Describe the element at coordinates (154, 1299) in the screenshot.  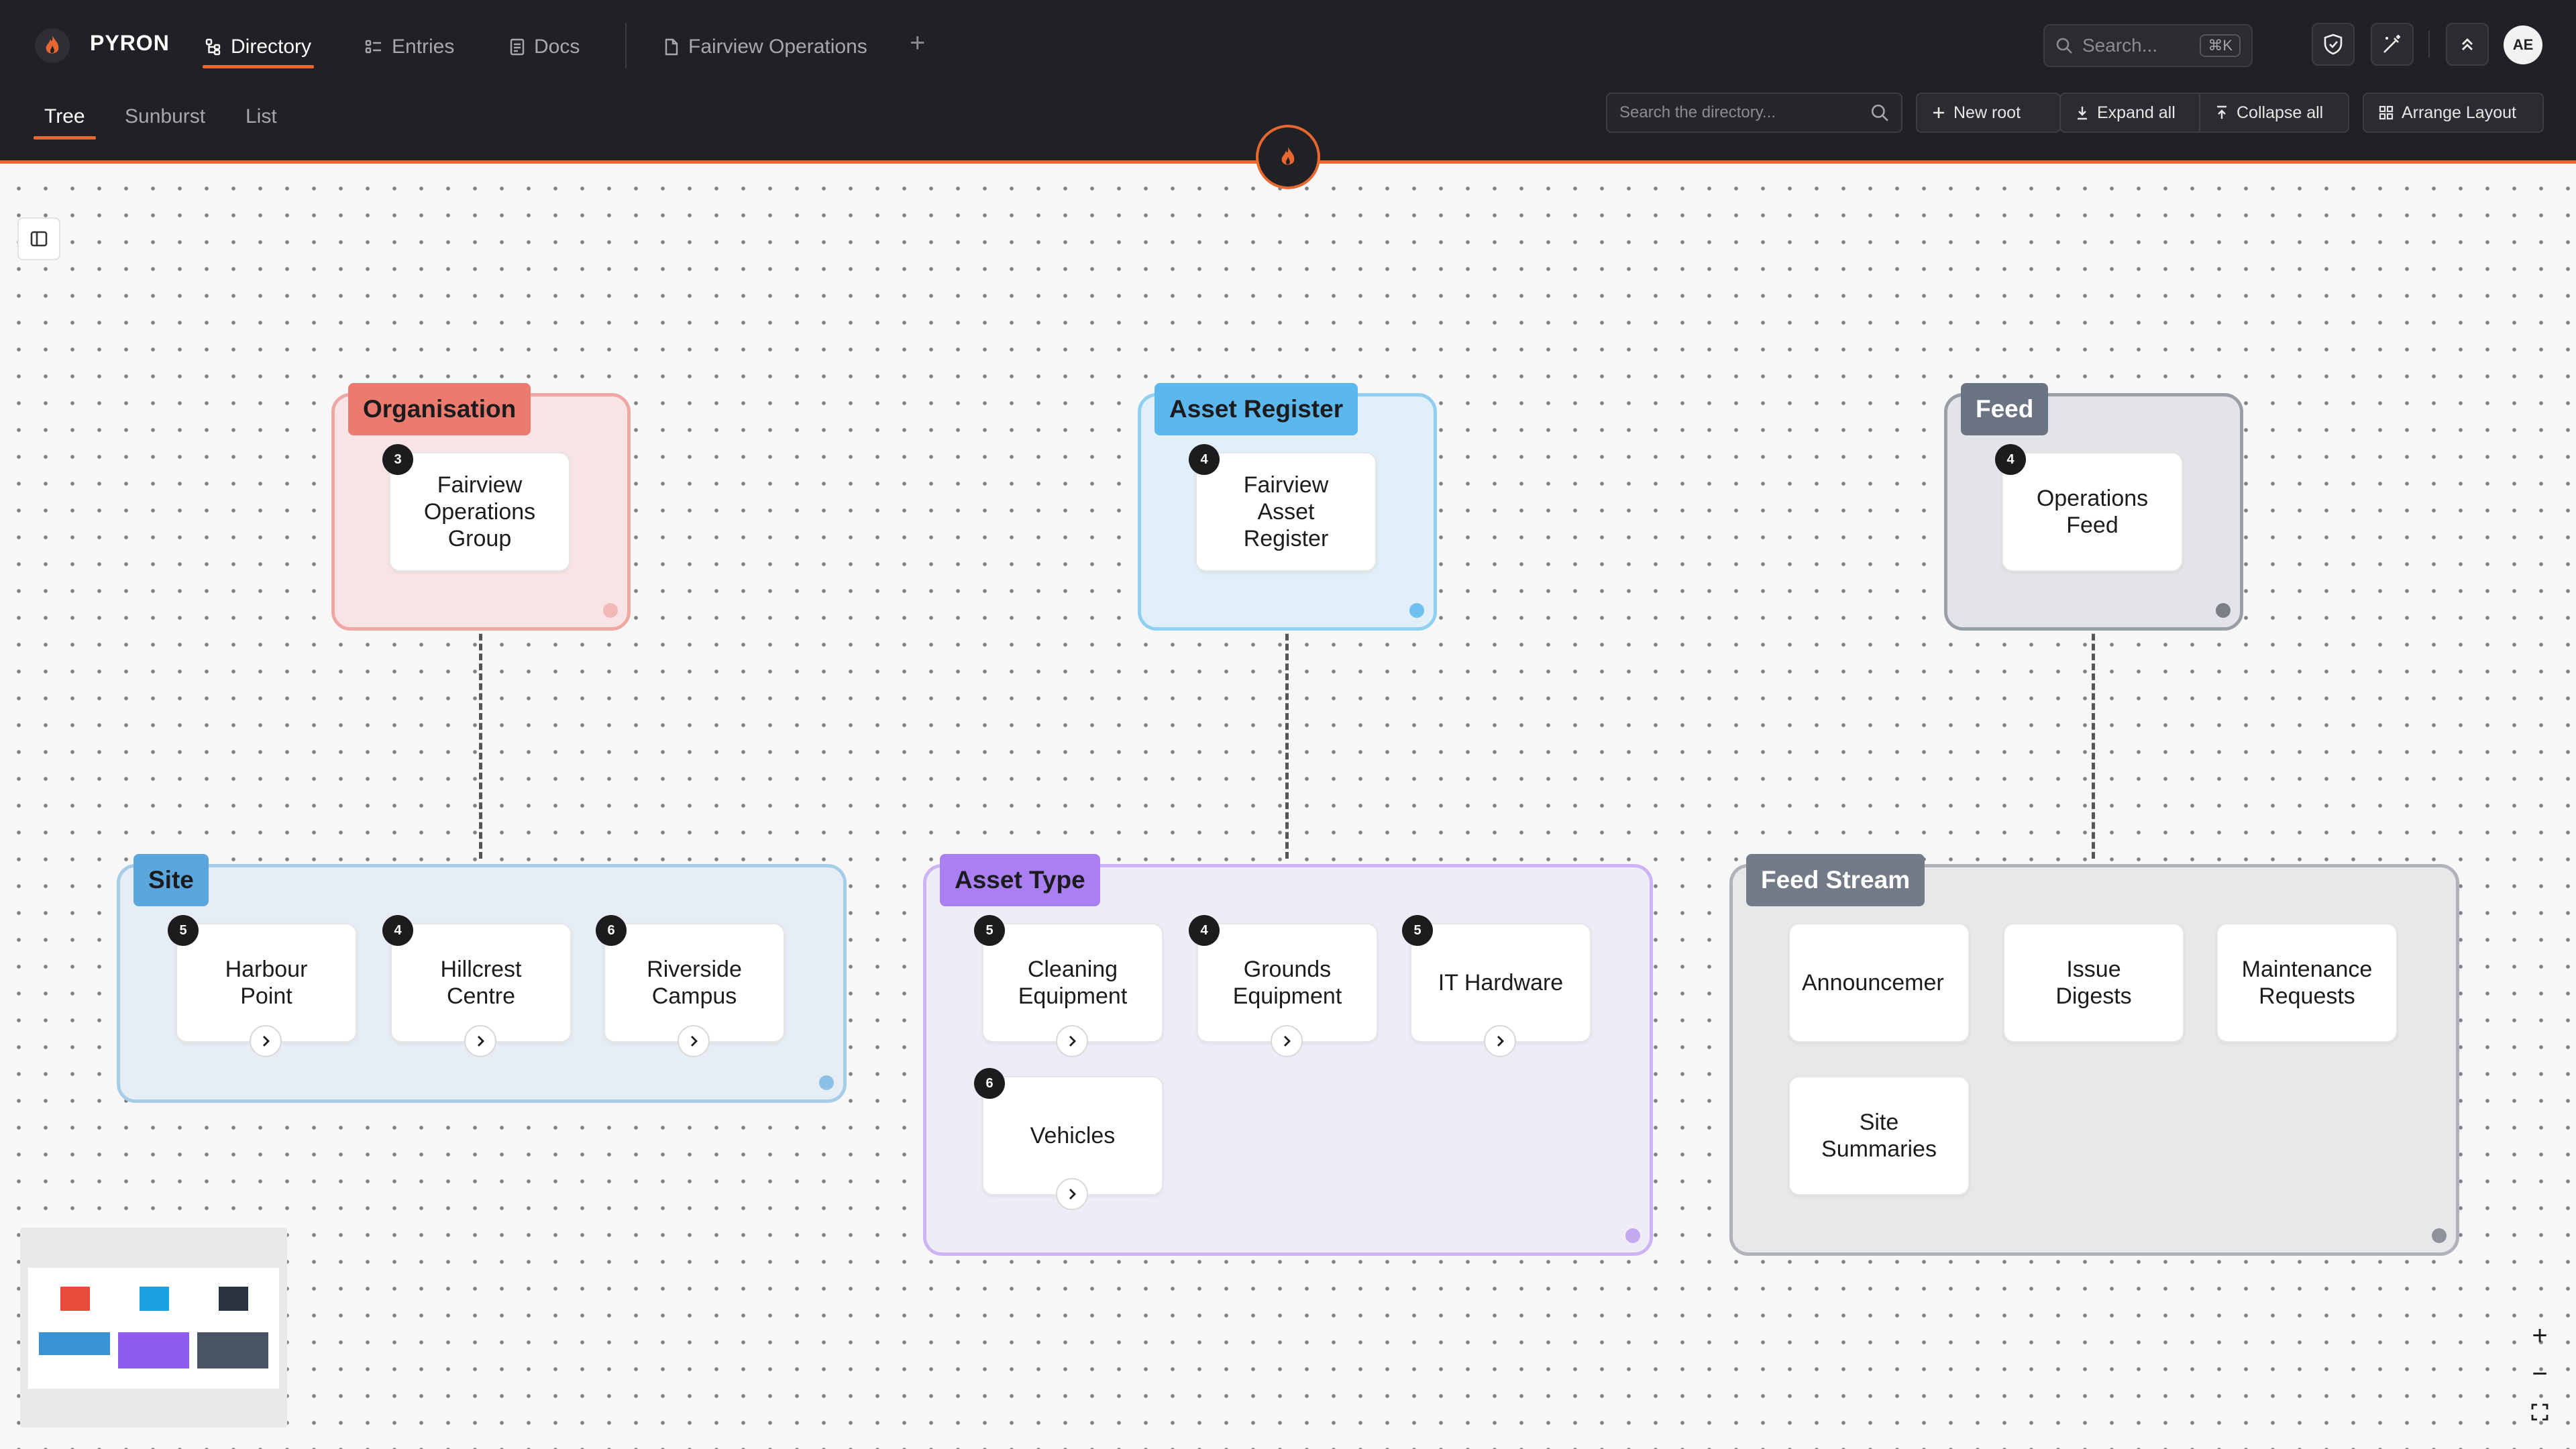
I see `minimap-asset-register` at that location.